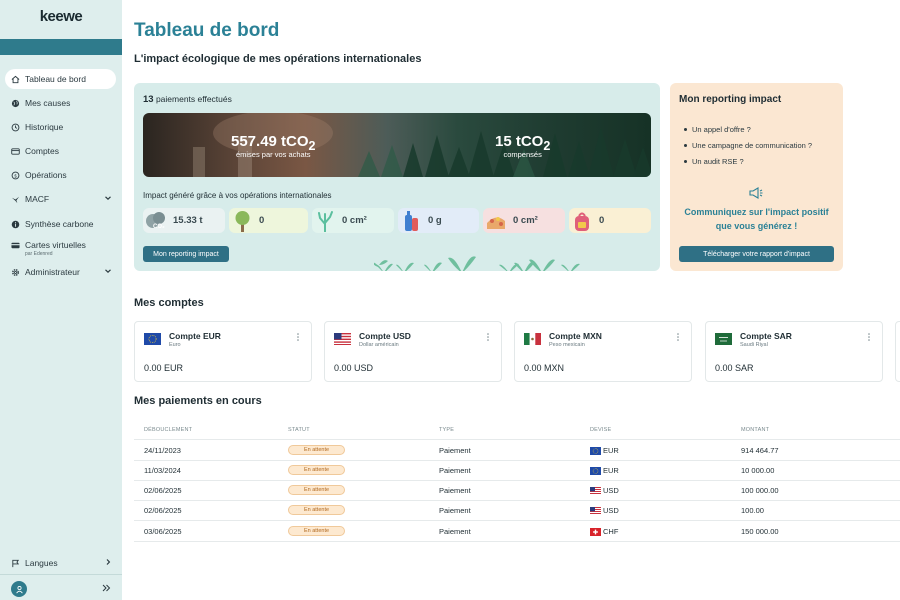 The image size is (900, 600). What do you see at coordinates (46, 175) in the screenshot?
I see `sidebar-item-label: Opérations` at bounding box center [46, 175].